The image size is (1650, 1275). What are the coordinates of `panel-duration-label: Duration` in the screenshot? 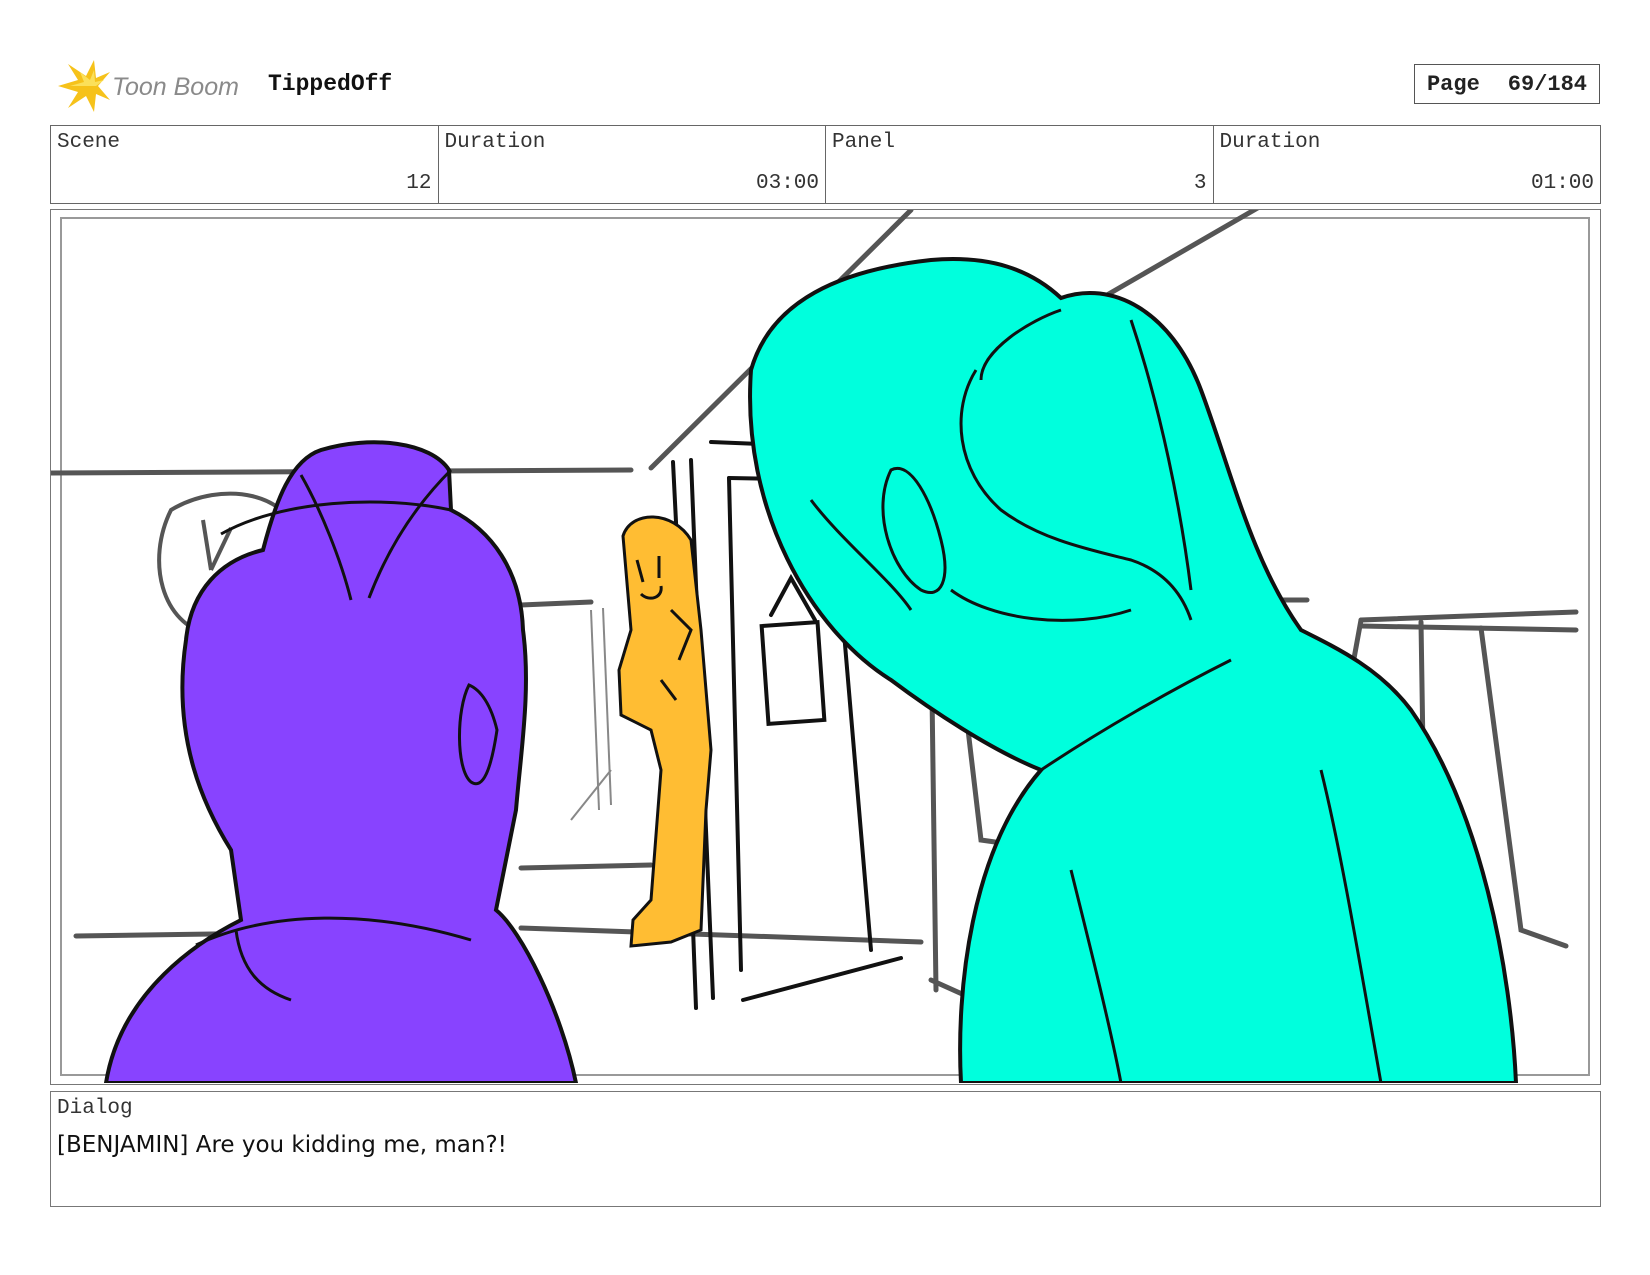 It's located at (1270, 142).